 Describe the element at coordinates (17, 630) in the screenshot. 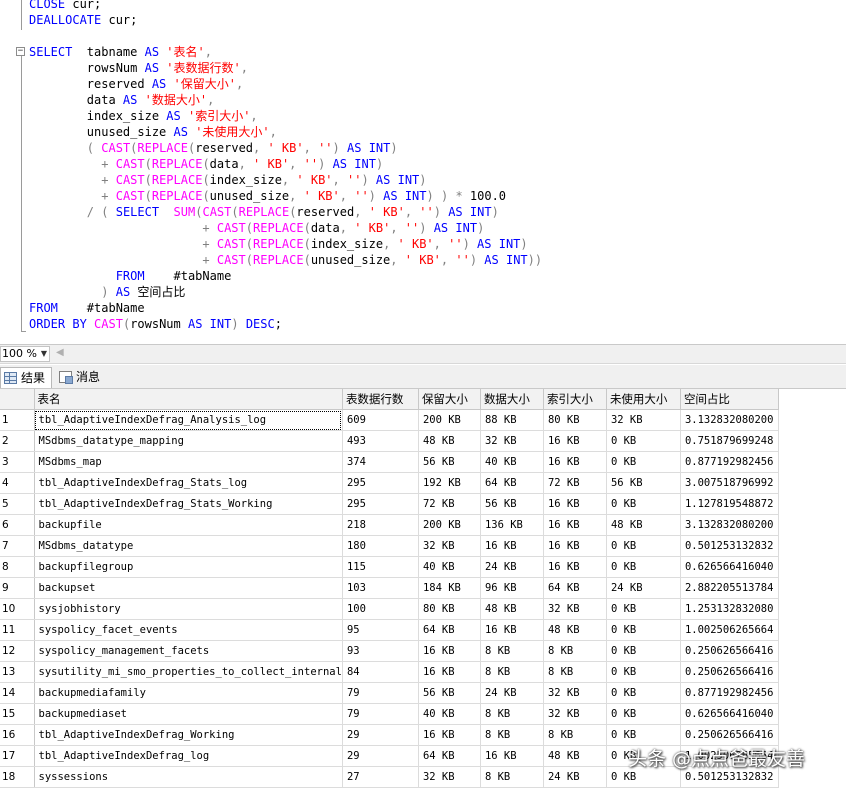

I see `row-number: 11` at that location.